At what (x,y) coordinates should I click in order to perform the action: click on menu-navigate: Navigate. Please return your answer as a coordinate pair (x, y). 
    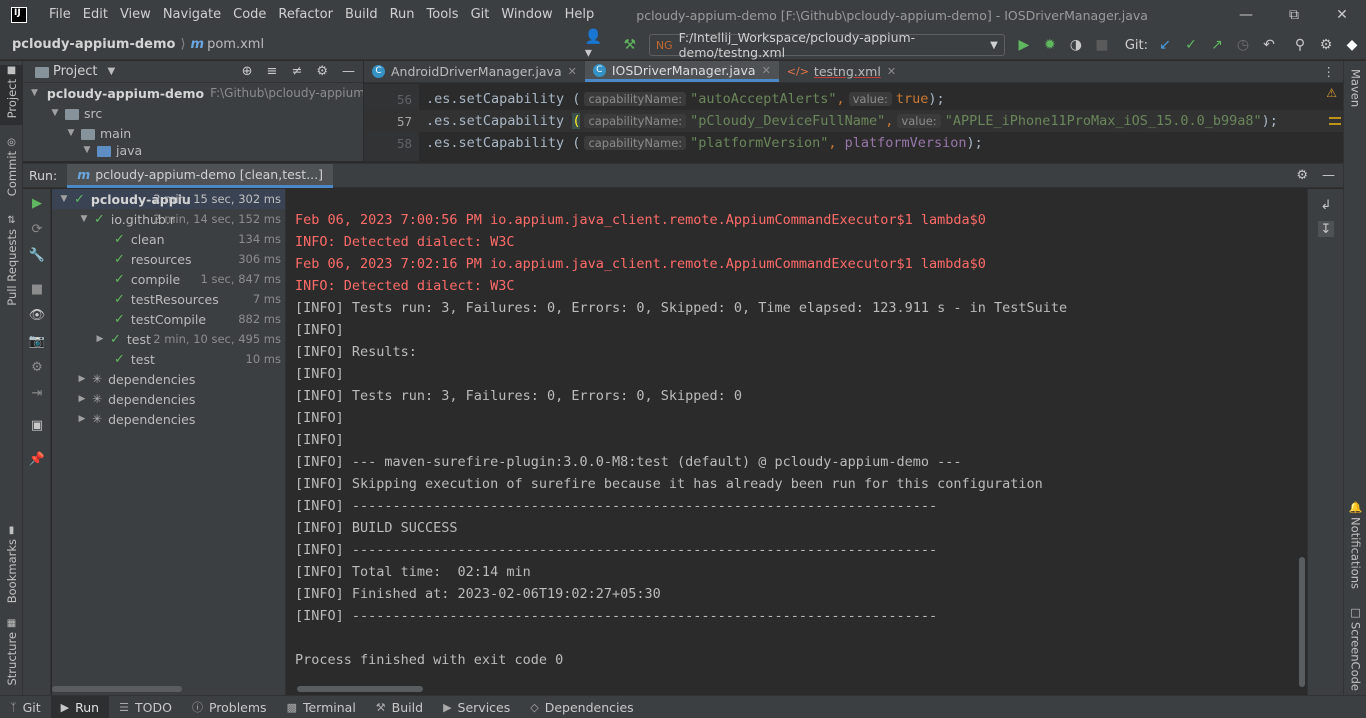
    Looking at the image, I should click on (192, 15).